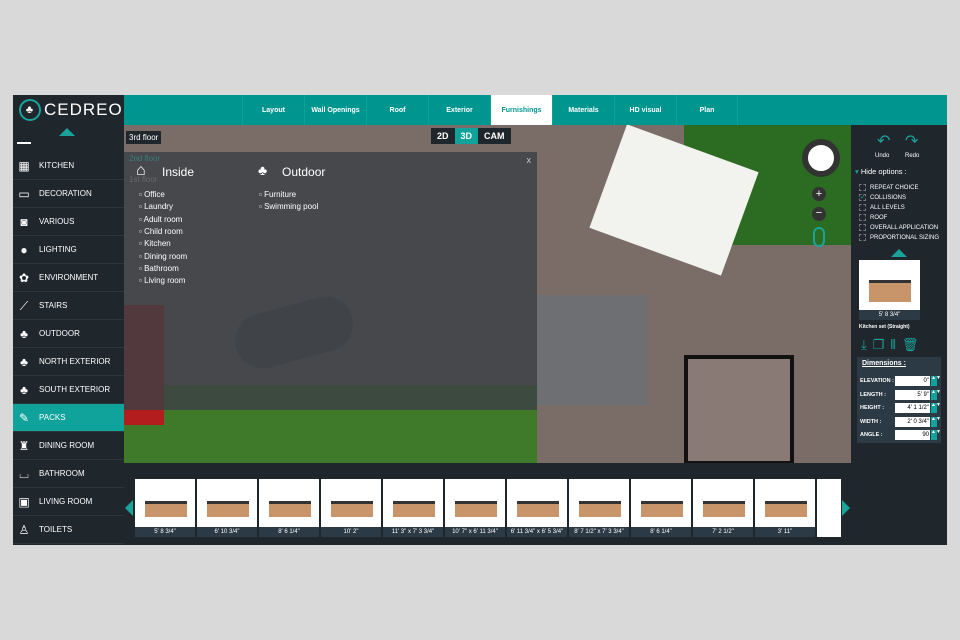  Describe the element at coordinates (882, 197) in the screenshot. I see `option-checkbox: ✓ COLLISIONS` at that location.